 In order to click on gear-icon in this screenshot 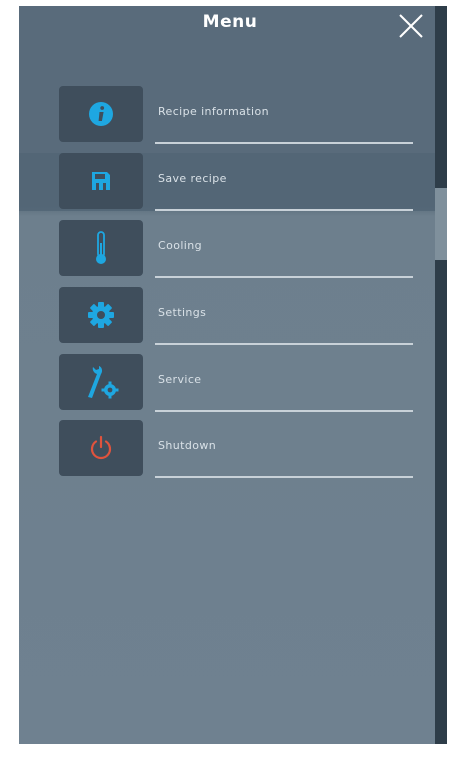, I will do `click(101, 315)`.